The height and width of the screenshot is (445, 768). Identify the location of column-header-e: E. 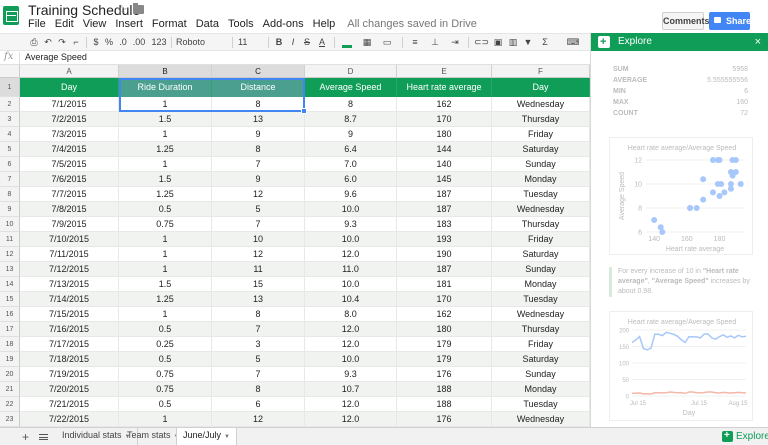
(444, 71).